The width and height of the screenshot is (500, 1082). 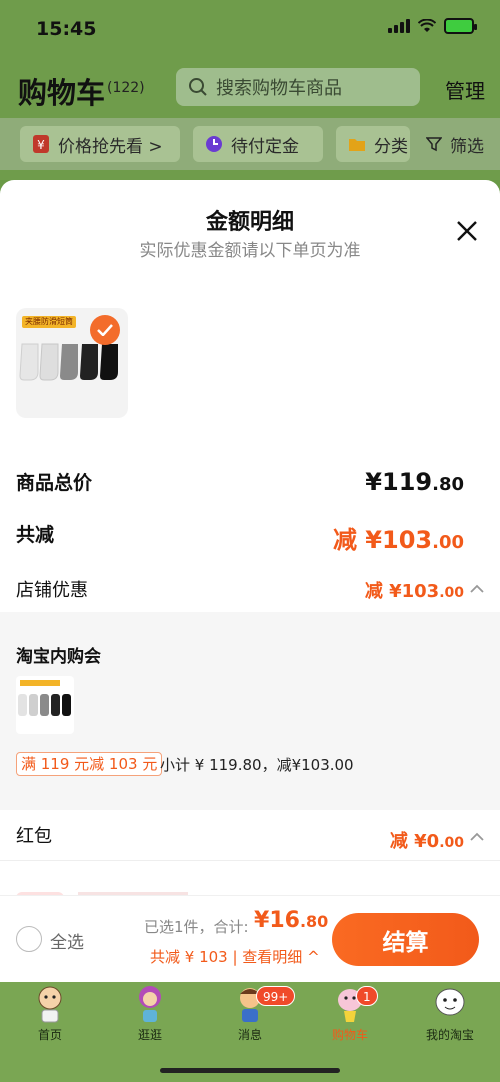 I want to click on home-indicator, so click(x=250, y=1070).